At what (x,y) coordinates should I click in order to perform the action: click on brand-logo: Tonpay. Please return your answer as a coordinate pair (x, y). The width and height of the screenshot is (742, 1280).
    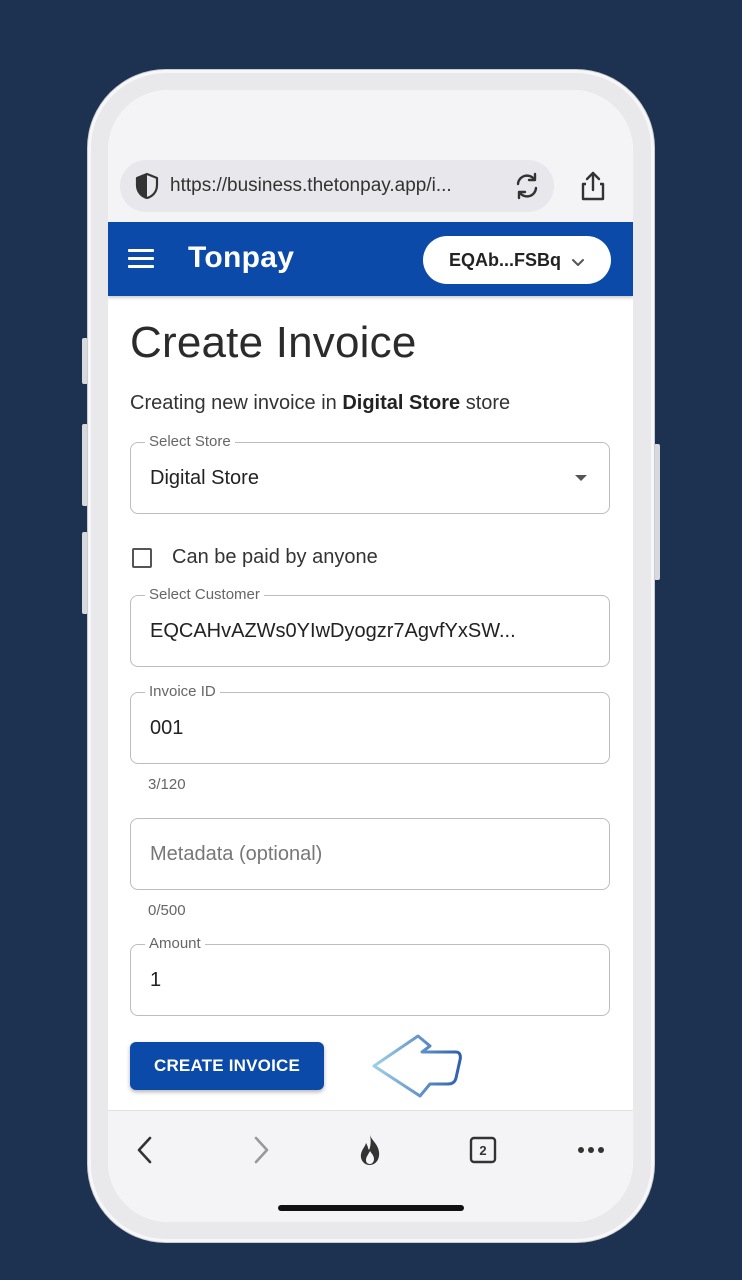
    Looking at the image, I should click on (241, 257).